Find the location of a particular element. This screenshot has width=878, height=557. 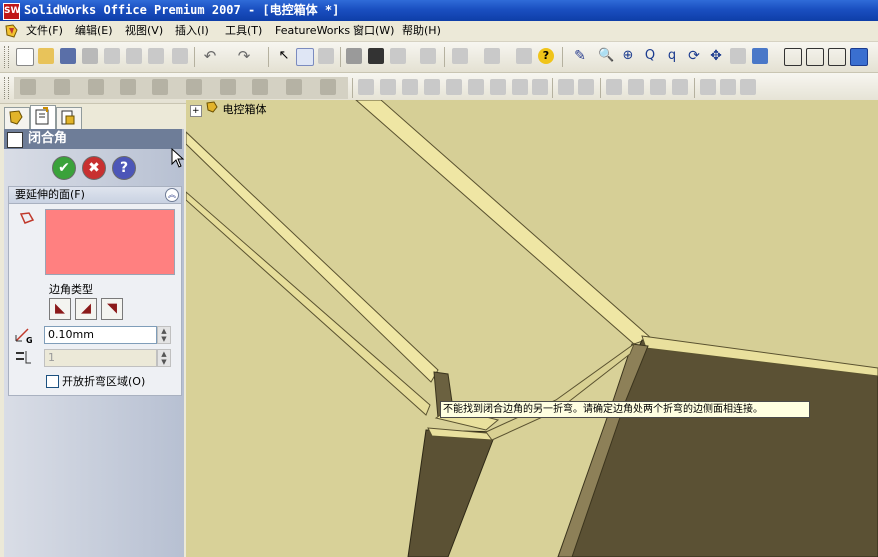

hidden-lines-icon is located at coordinates (815, 57).